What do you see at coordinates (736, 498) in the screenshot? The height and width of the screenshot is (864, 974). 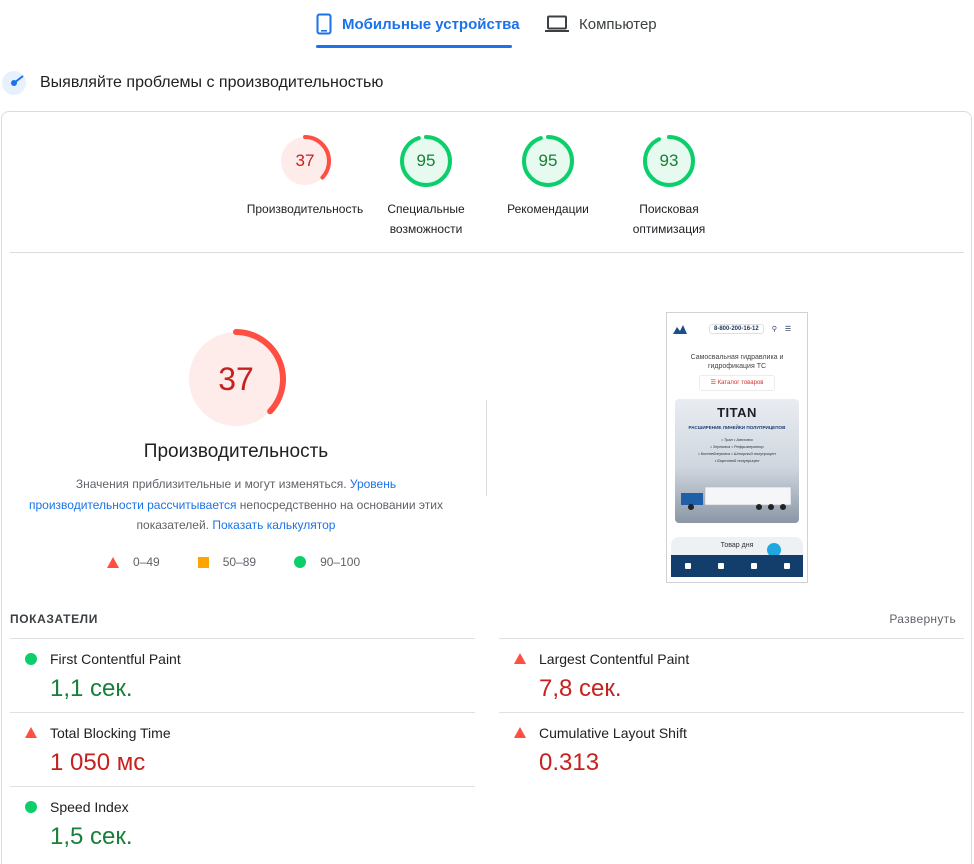 I see `truck-image` at bounding box center [736, 498].